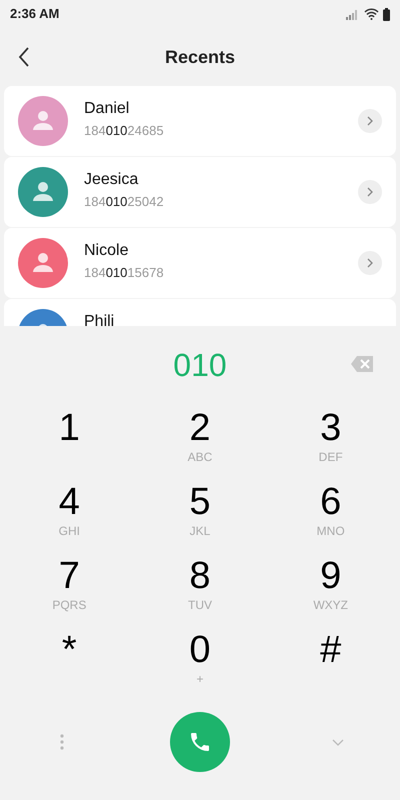  I want to click on contact-name: Nicole, so click(107, 251).